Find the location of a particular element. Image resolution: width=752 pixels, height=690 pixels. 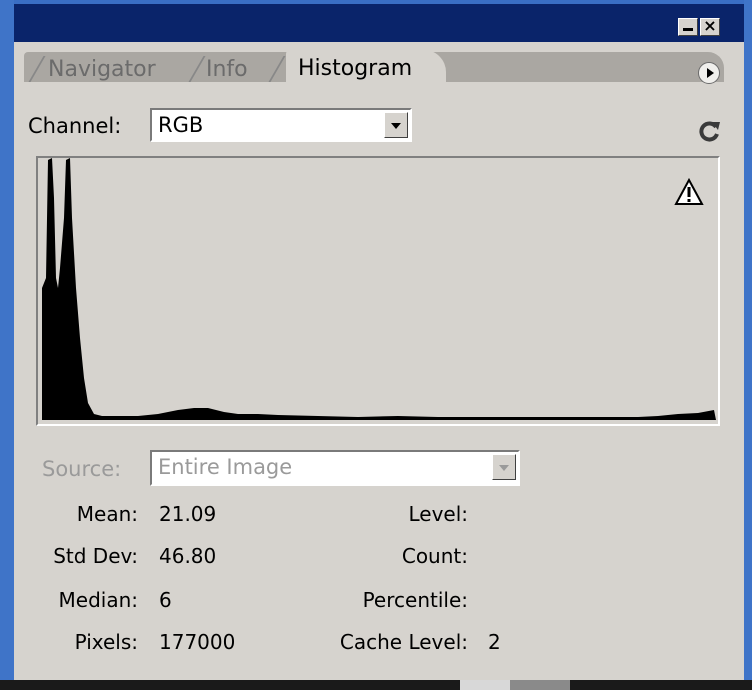

median-value: 6 is located at coordinates (165, 600).